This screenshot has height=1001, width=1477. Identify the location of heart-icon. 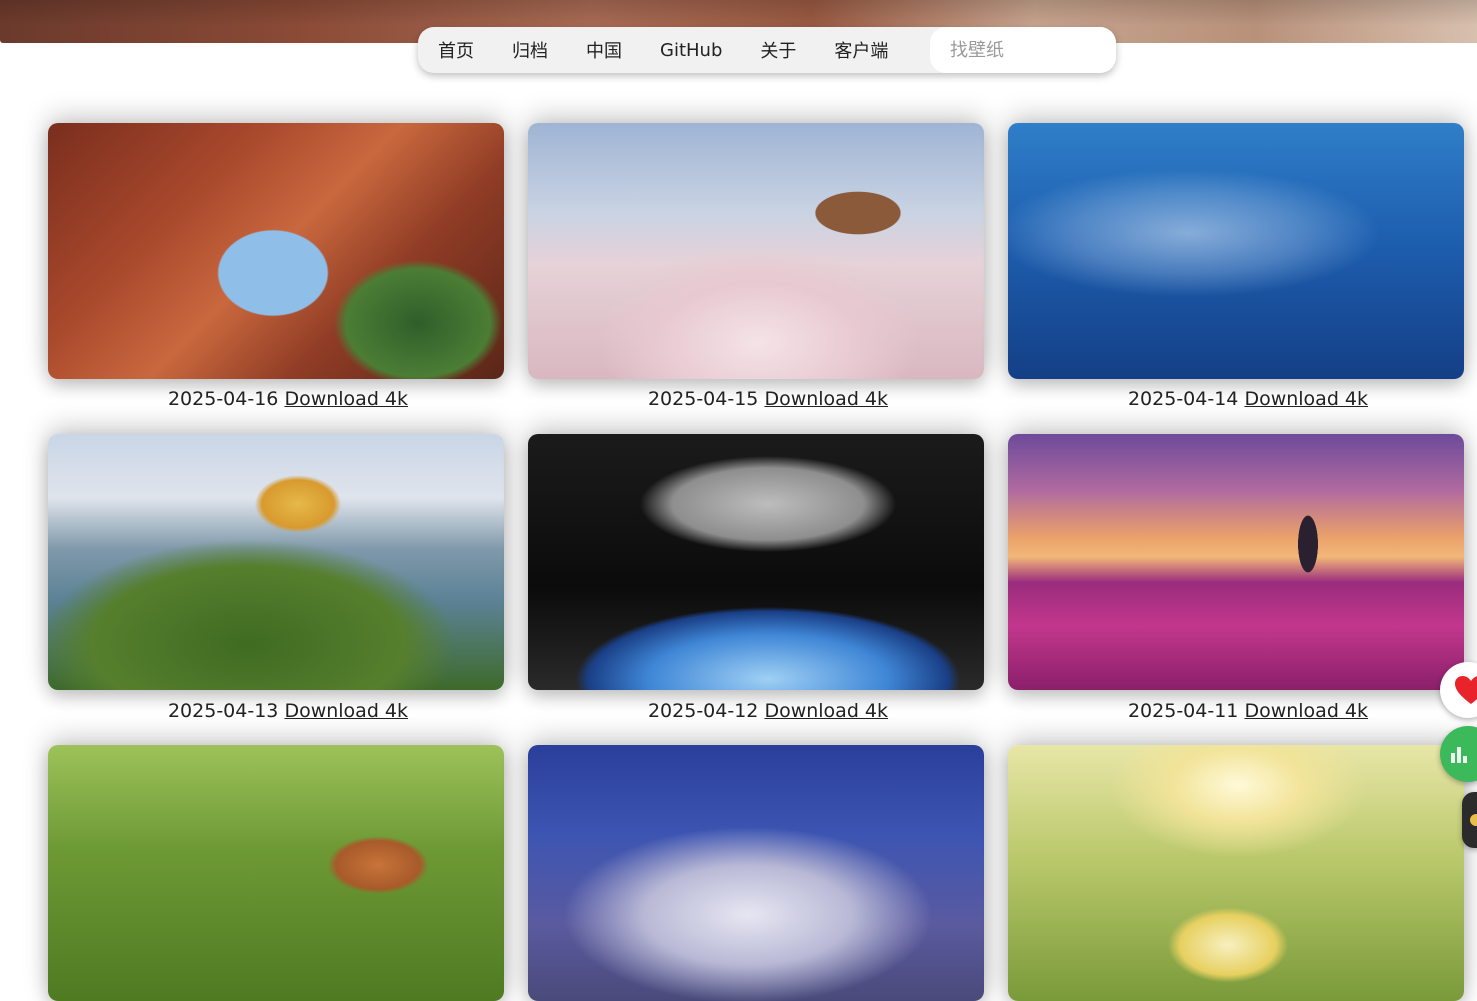
(1466, 690).